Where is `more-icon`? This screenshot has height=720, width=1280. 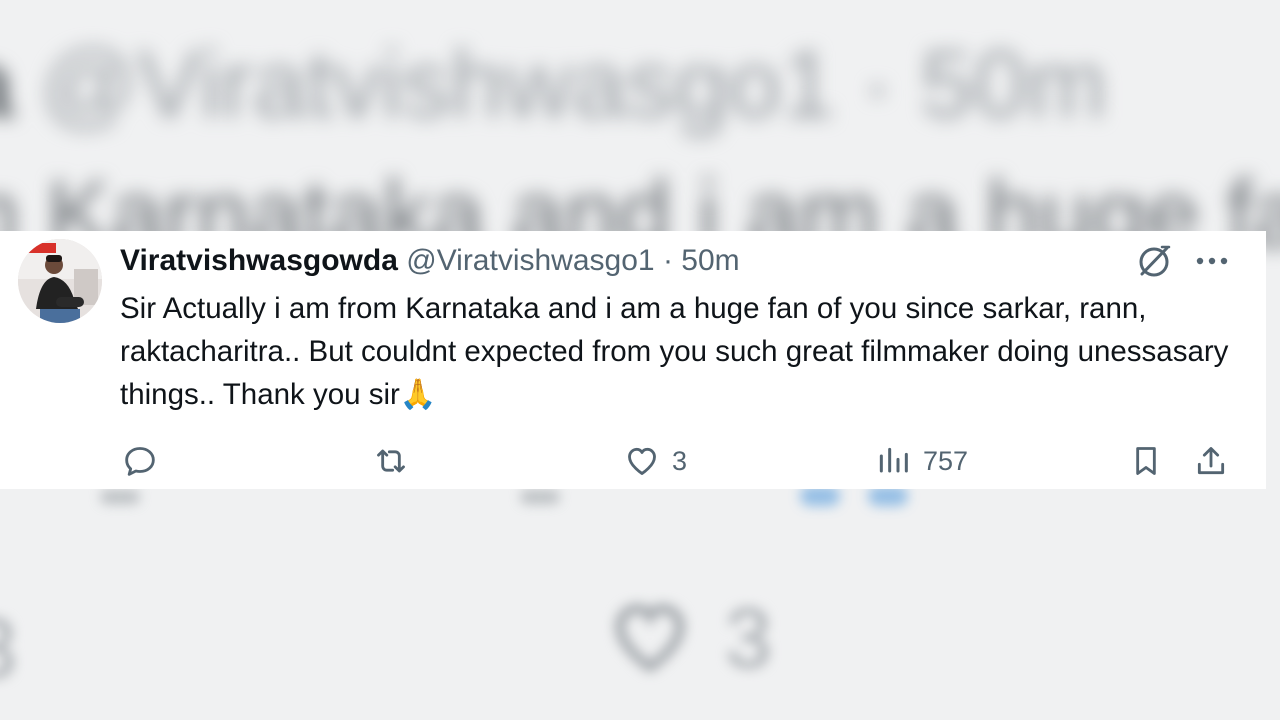 more-icon is located at coordinates (1212, 261).